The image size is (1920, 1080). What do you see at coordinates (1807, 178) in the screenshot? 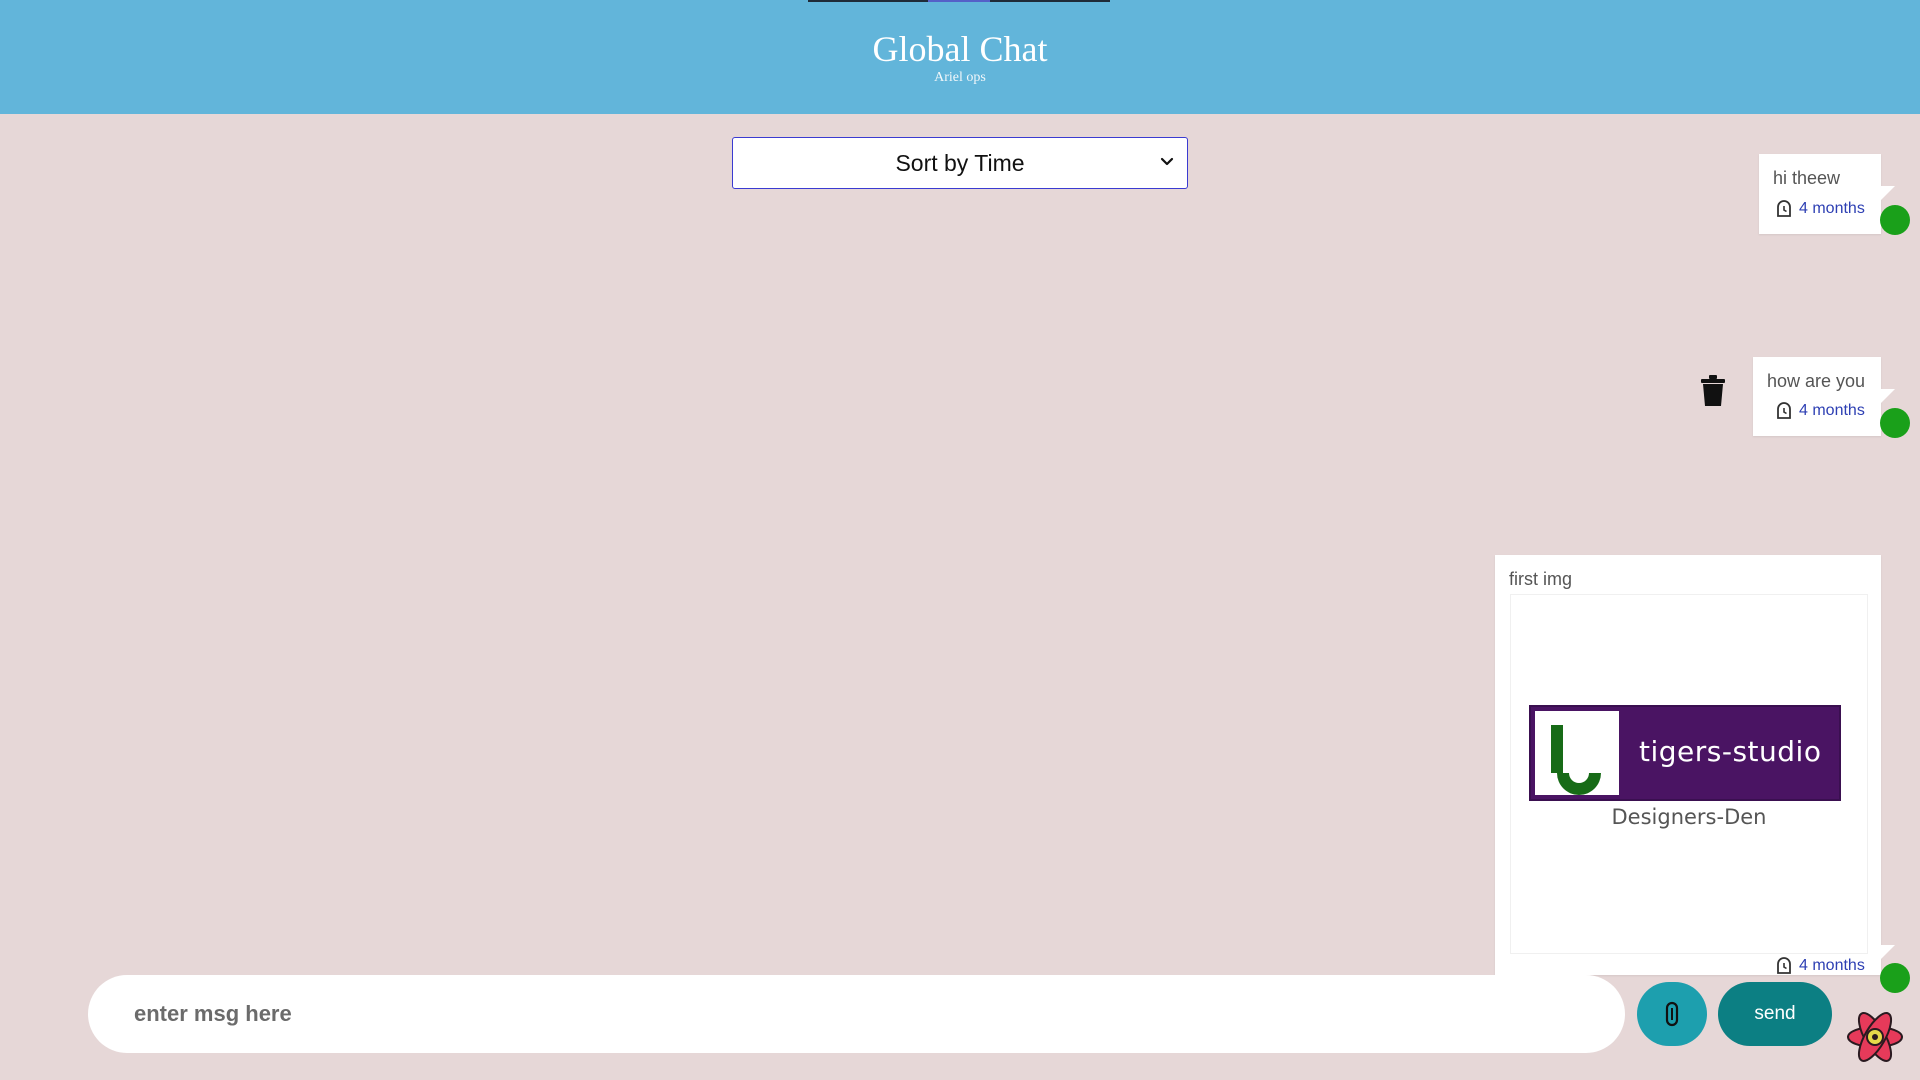
I see `message-text: hi theew` at bounding box center [1807, 178].